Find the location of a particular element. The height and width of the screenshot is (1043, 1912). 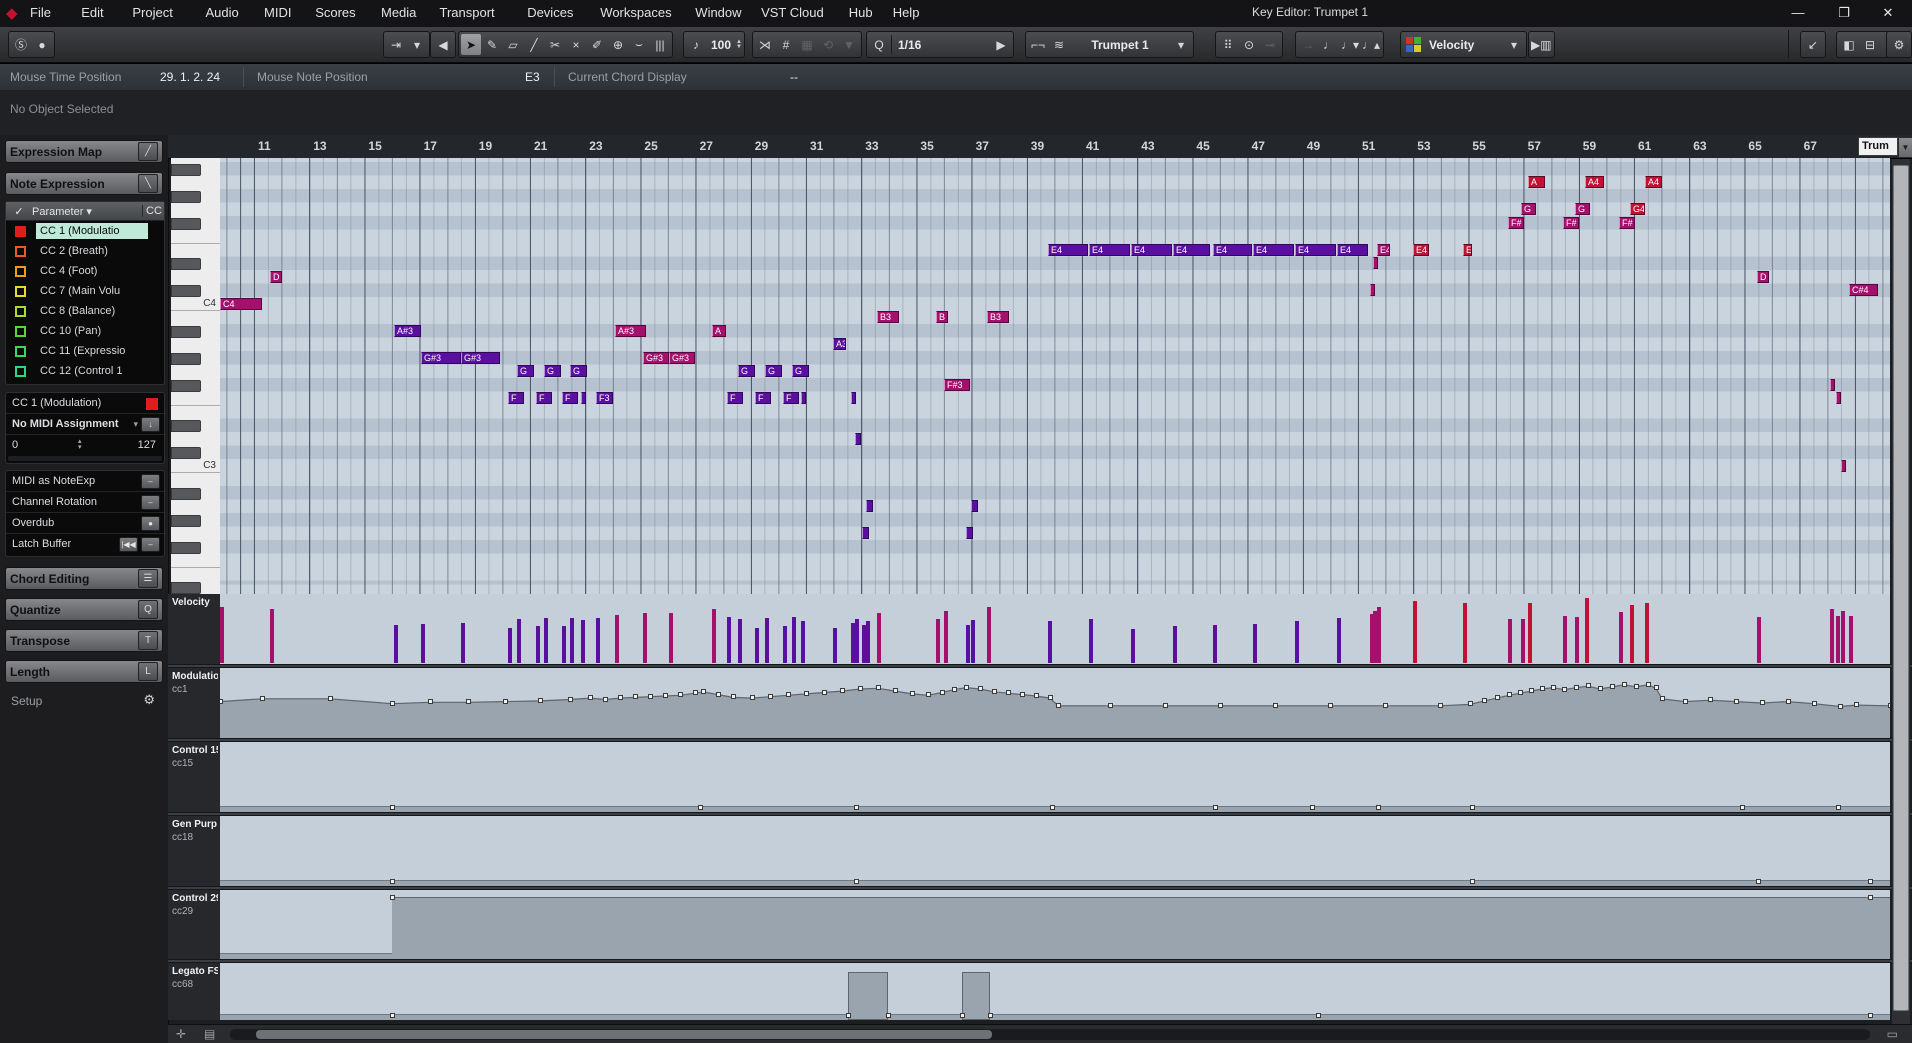

menu-help: Help is located at coordinates (906, 12).